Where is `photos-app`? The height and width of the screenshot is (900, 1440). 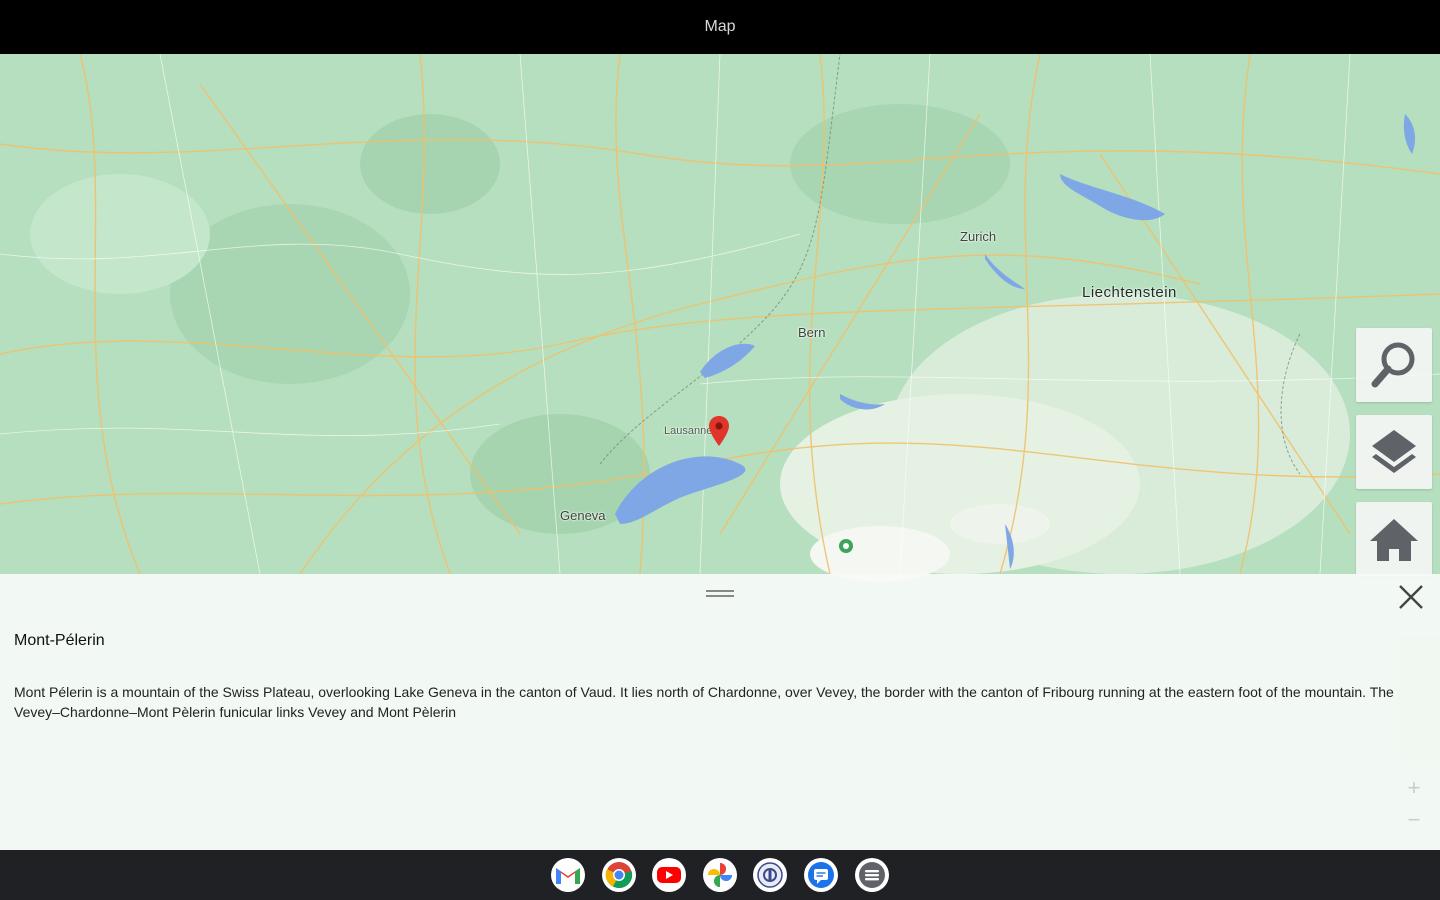 photos-app is located at coordinates (720, 875).